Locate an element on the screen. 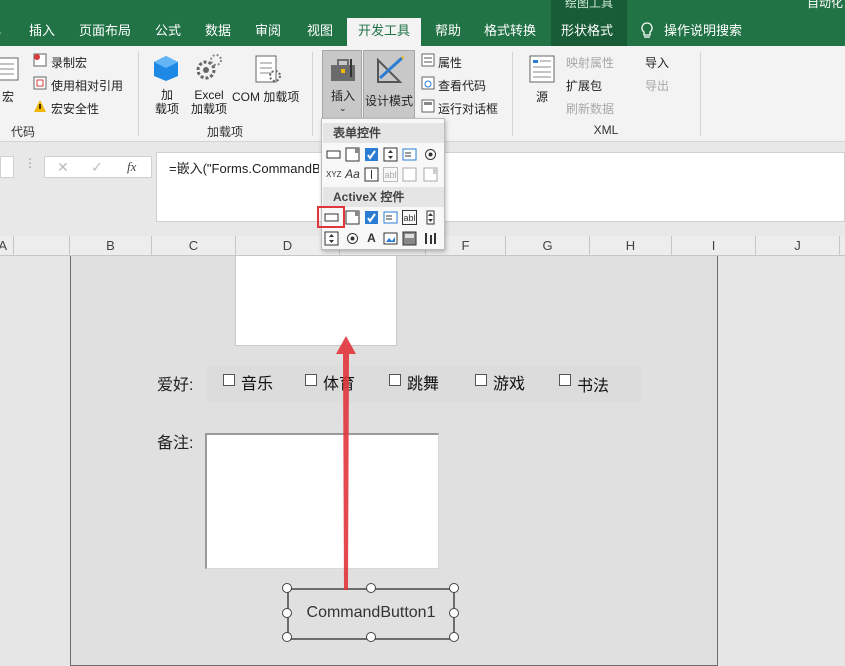  xml-source-button: 源 is located at coordinates (542, 96).